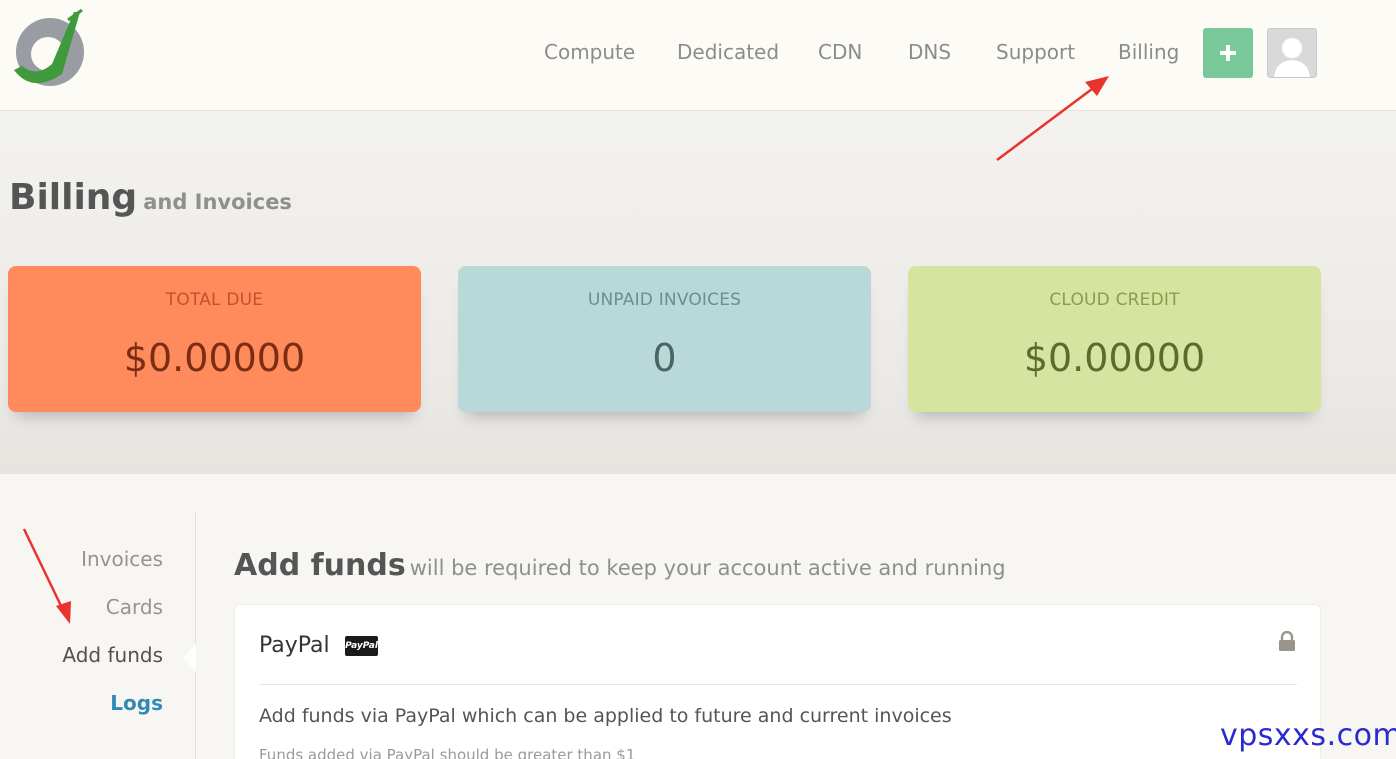 This screenshot has width=1396, height=759. Describe the element at coordinates (112, 655) in the screenshot. I see `sidebar-item-add-funds: Add funds` at that location.